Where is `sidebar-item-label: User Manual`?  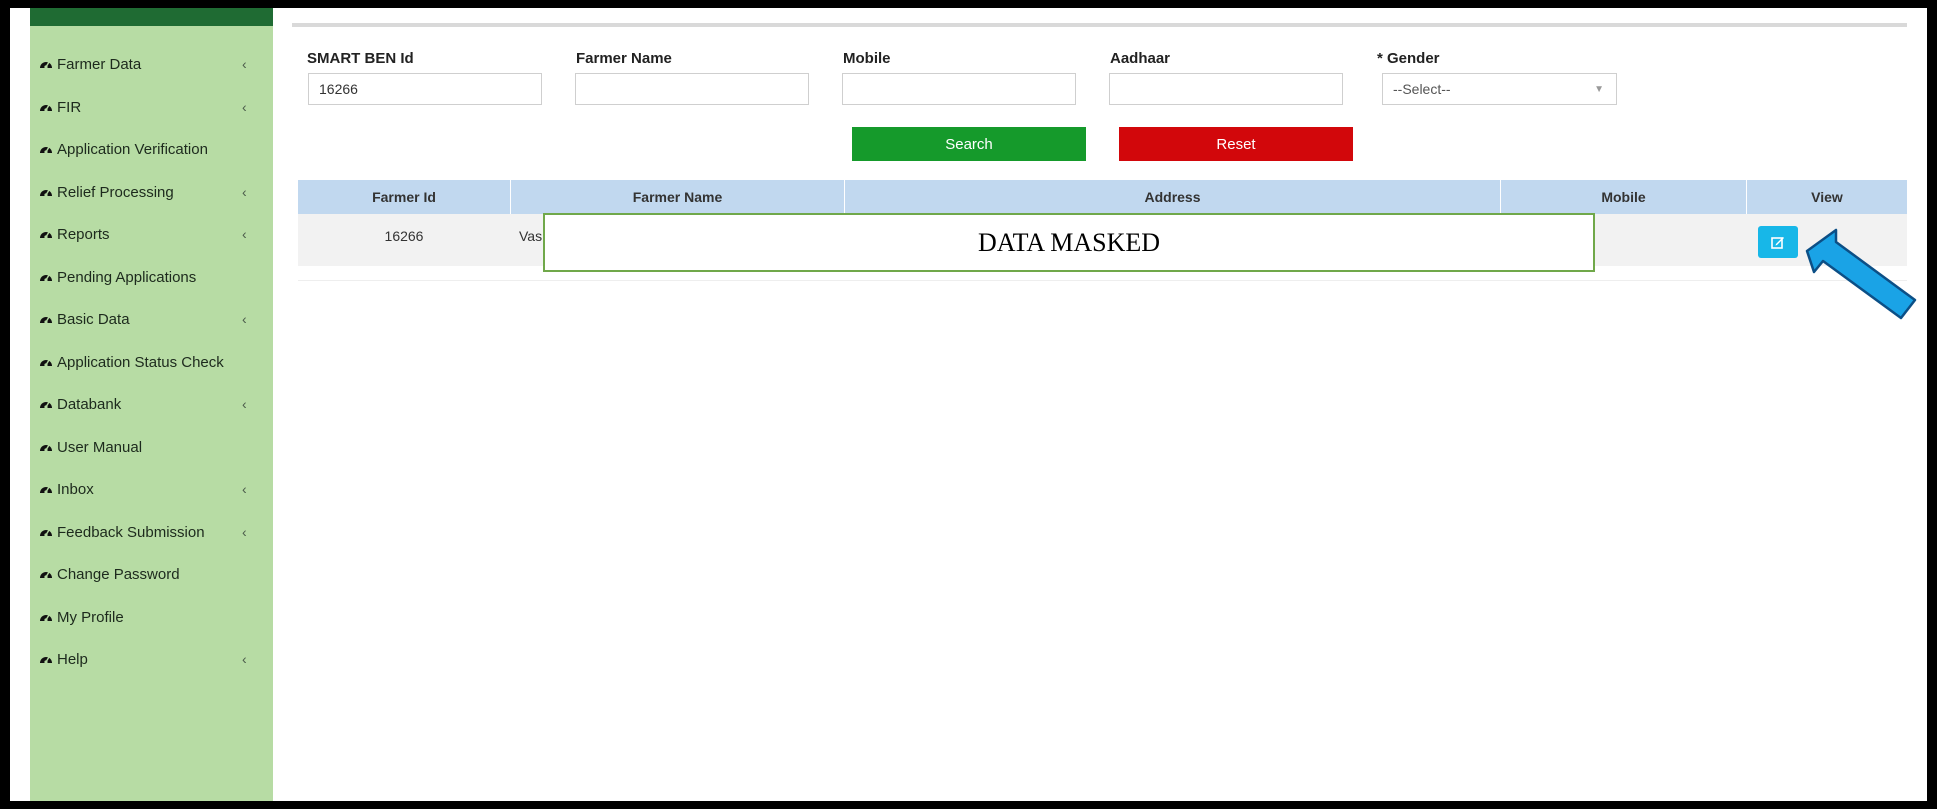 sidebar-item-label: User Manual is located at coordinates (100, 447).